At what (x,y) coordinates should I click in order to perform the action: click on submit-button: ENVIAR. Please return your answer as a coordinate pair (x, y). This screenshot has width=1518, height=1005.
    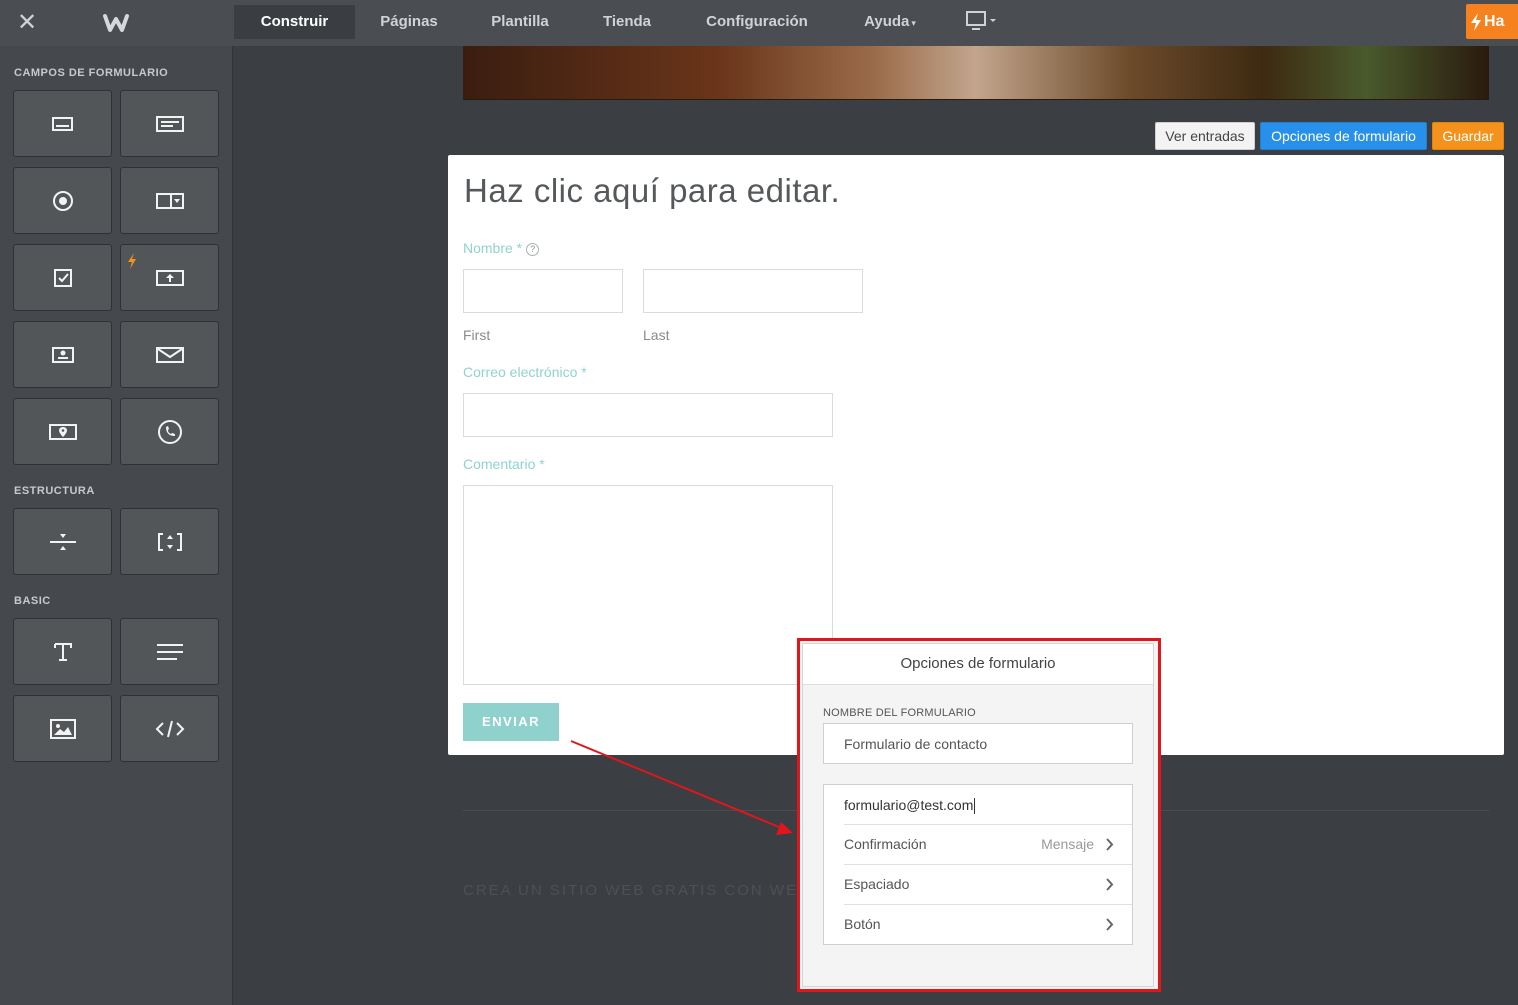
    Looking at the image, I should click on (511, 722).